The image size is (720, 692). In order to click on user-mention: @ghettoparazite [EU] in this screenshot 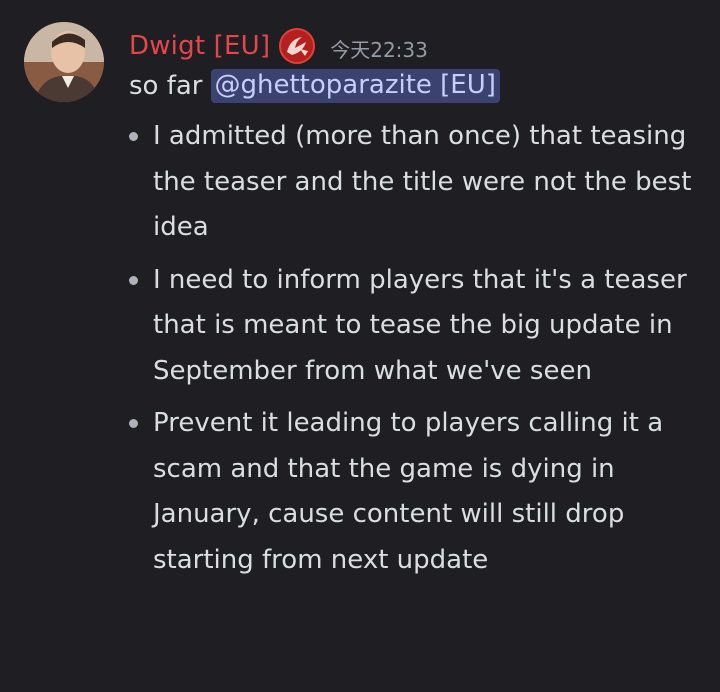, I will do `click(355, 86)`.